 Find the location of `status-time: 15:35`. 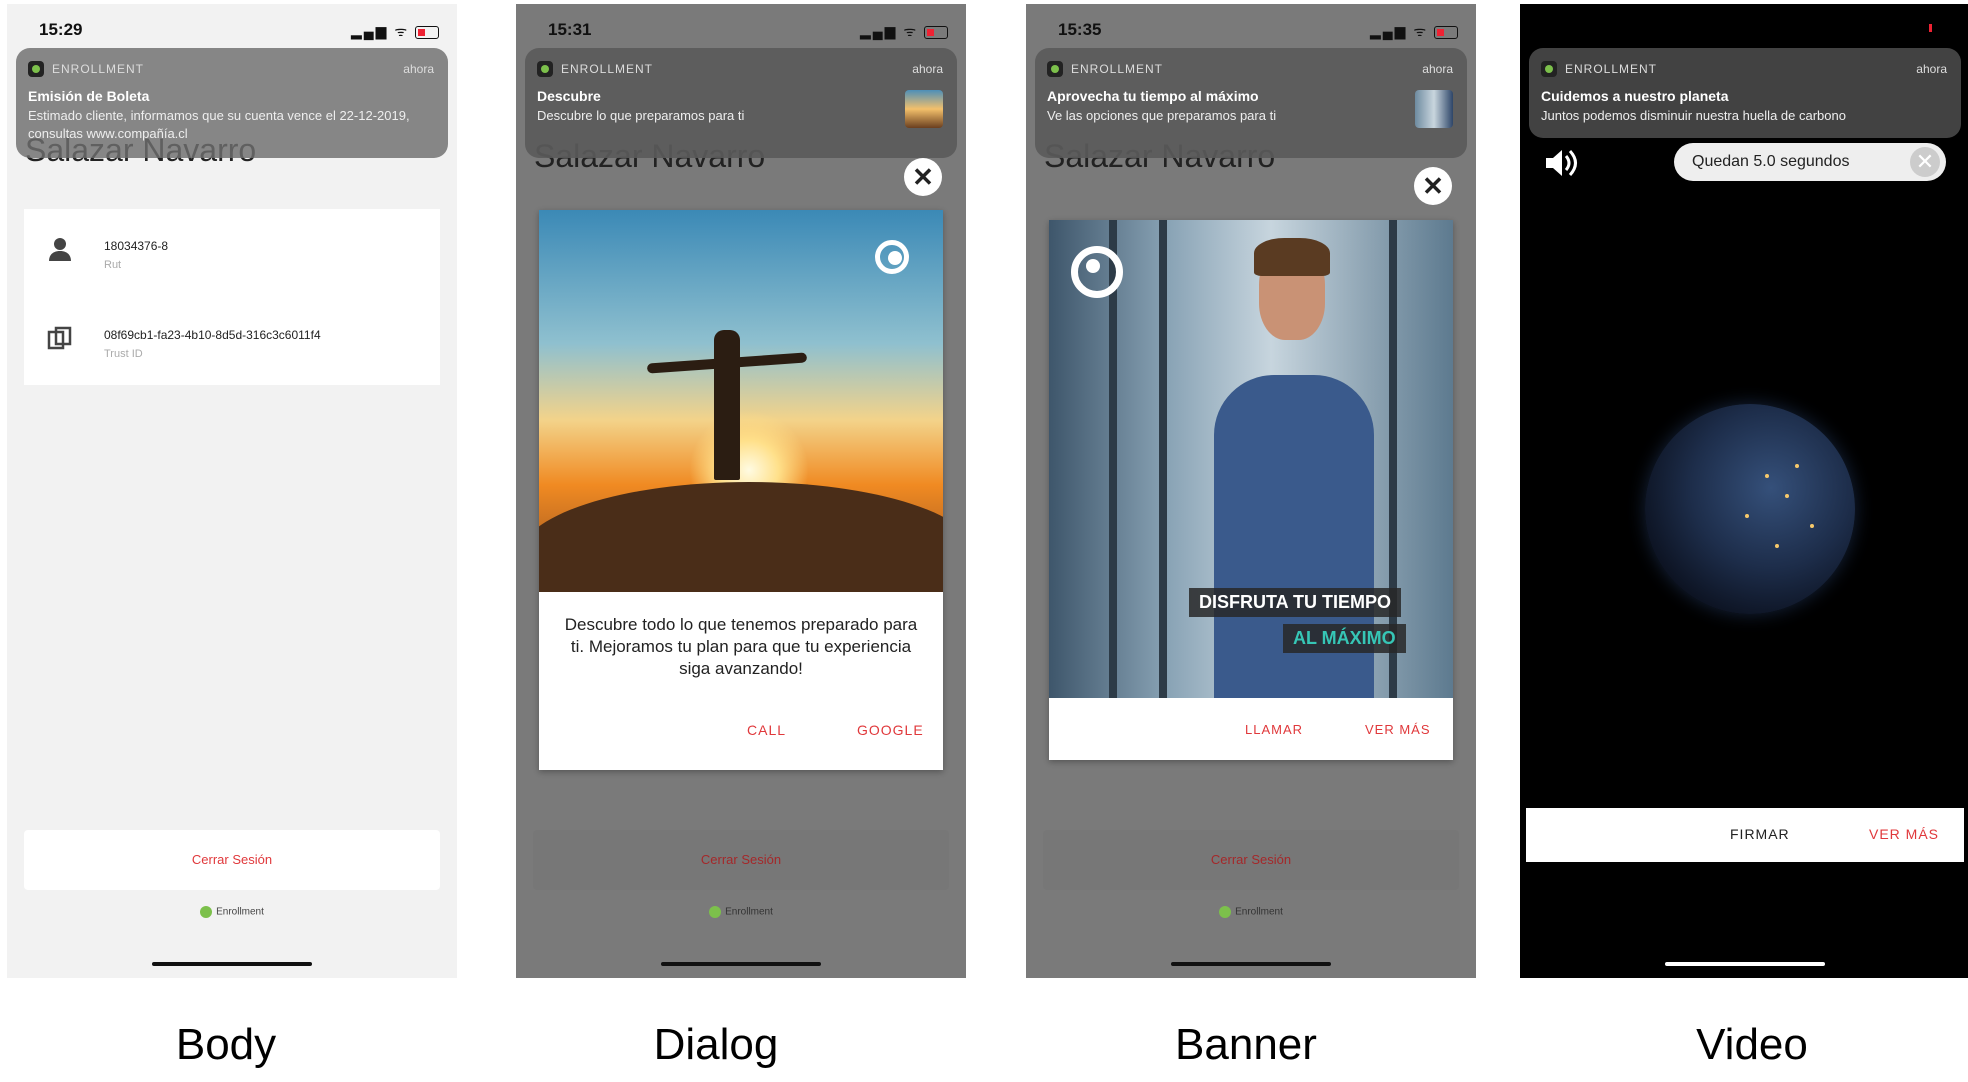

status-time: 15:35 is located at coordinates (1080, 29).